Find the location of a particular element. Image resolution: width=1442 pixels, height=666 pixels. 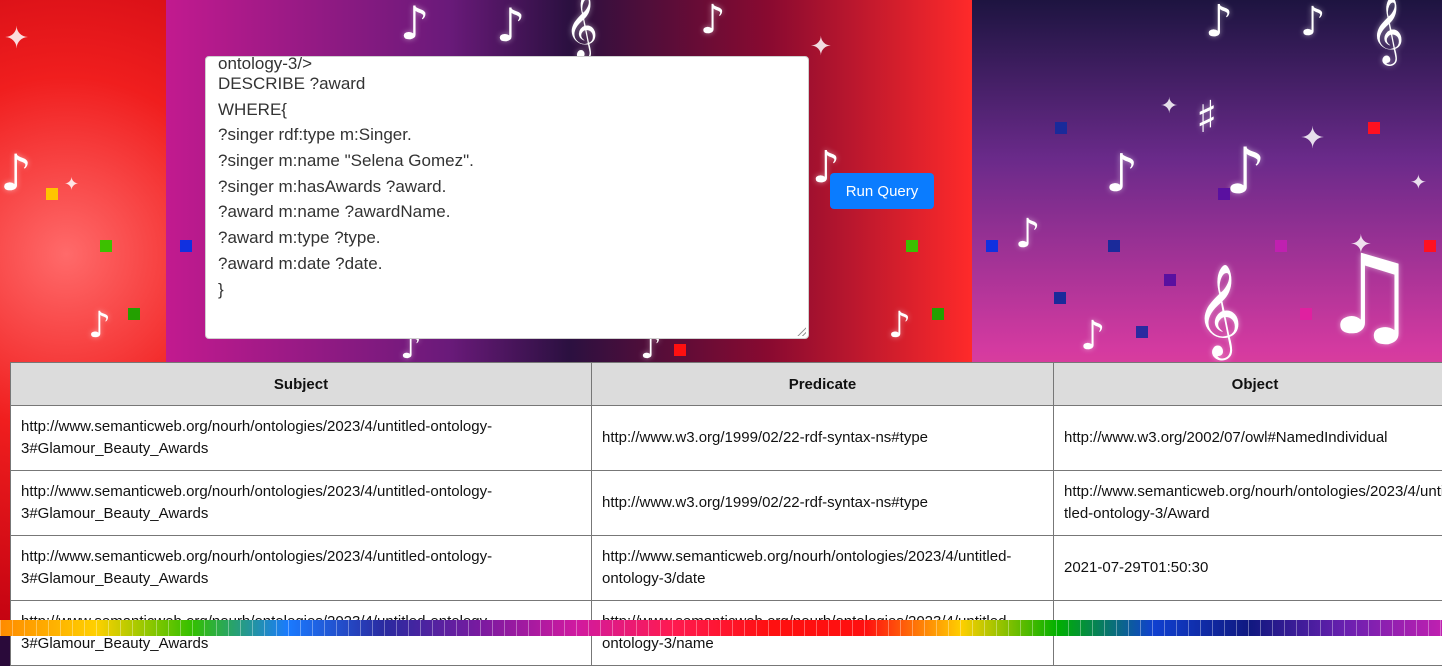

query-line: WHERE{ is located at coordinates (507, 110).